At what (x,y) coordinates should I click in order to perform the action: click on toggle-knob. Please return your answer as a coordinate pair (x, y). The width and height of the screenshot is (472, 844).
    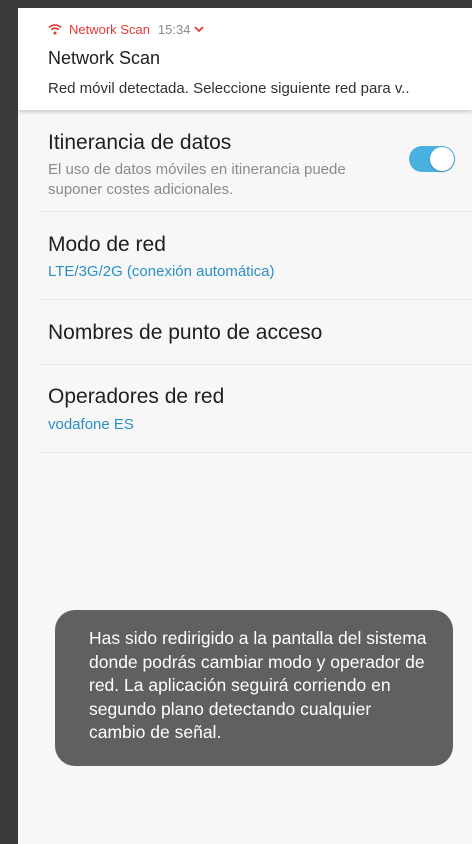
    Looking at the image, I should click on (442, 159).